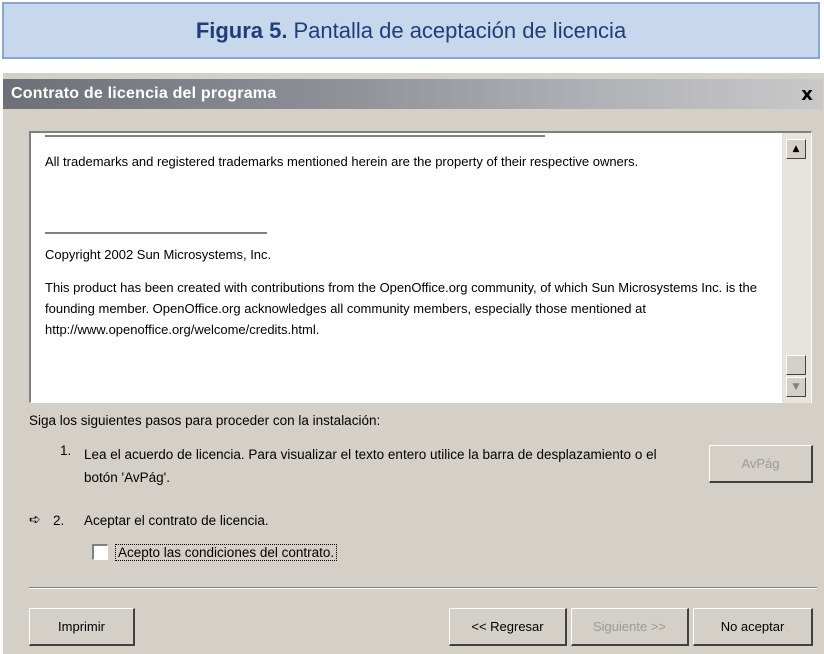 This screenshot has height=654, width=824. What do you see at coordinates (82, 627) in the screenshot?
I see `print-button: Imprimir` at bounding box center [82, 627].